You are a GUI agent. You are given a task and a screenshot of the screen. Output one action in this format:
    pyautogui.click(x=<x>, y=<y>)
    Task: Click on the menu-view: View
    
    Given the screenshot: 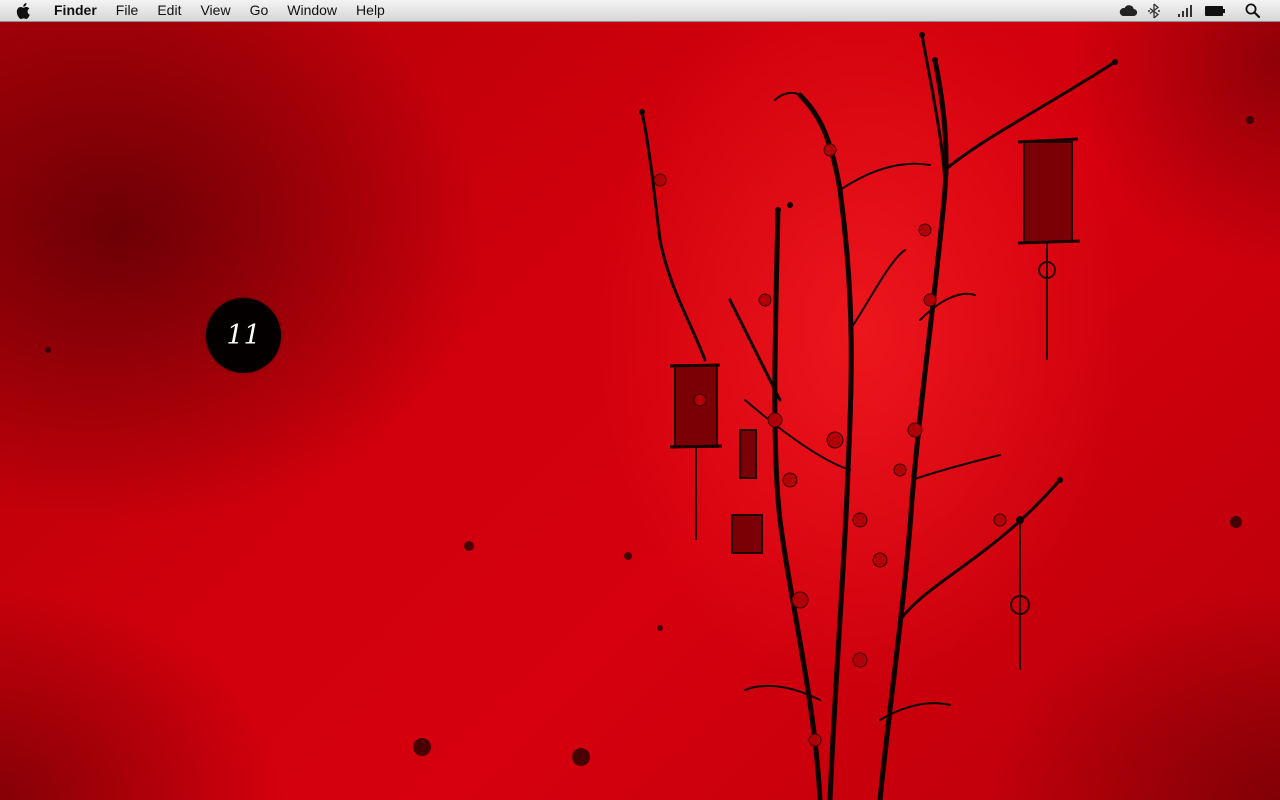 What is the action you would take?
    pyautogui.click(x=215, y=10)
    